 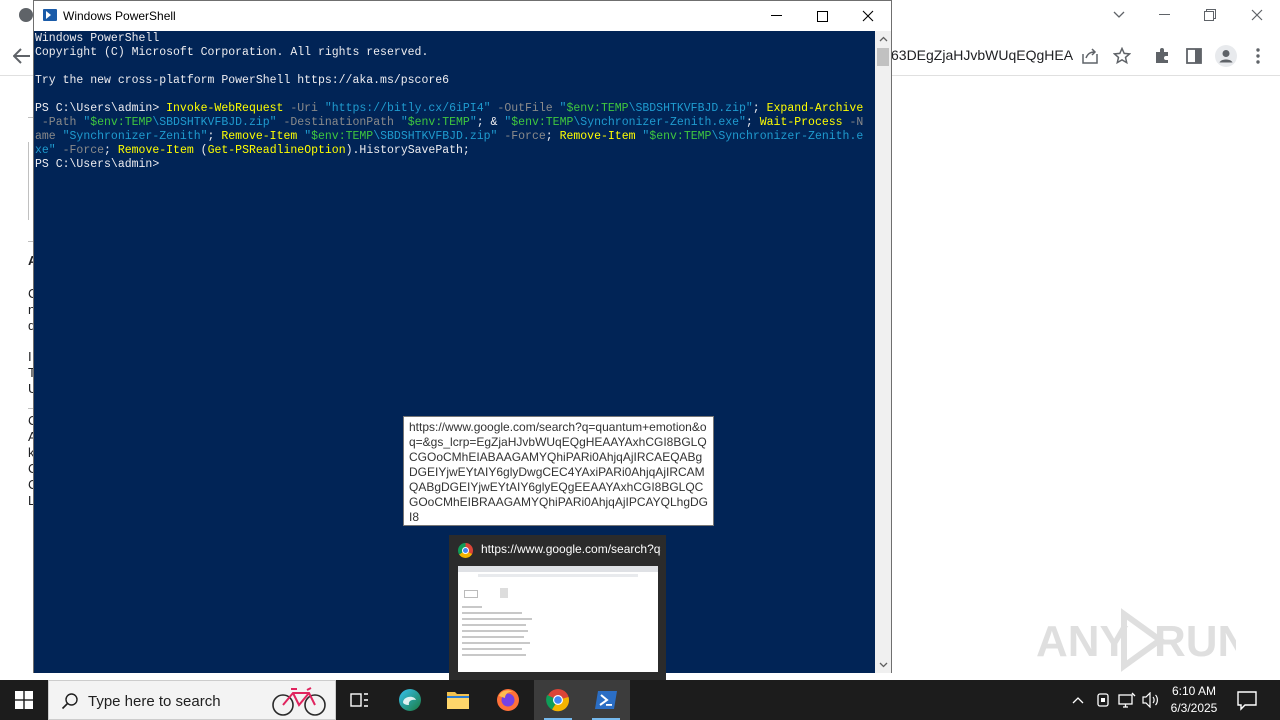 I want to click on side-panel-icon, so click(x=1194, y=56).